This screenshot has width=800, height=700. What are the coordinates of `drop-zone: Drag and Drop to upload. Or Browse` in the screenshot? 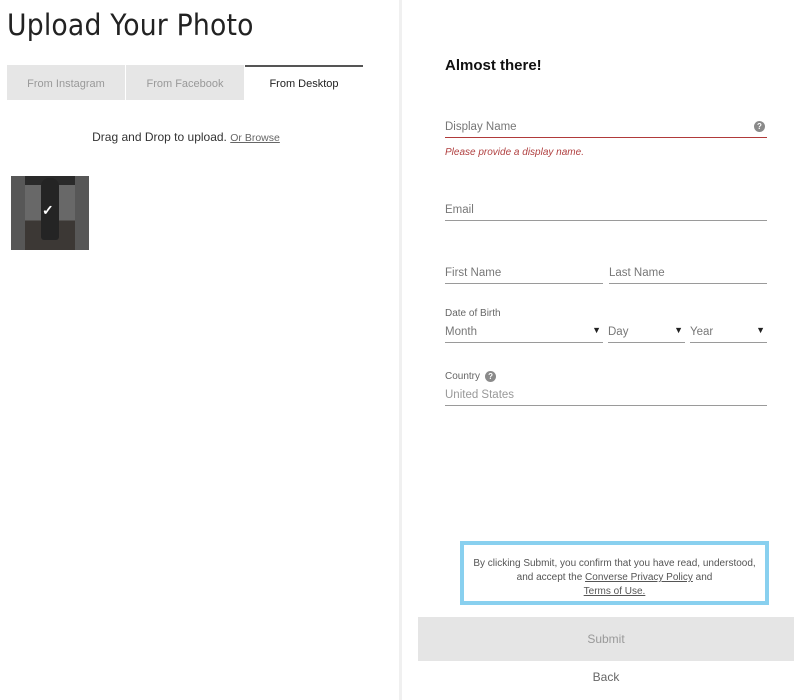 It's located at (186, 137).